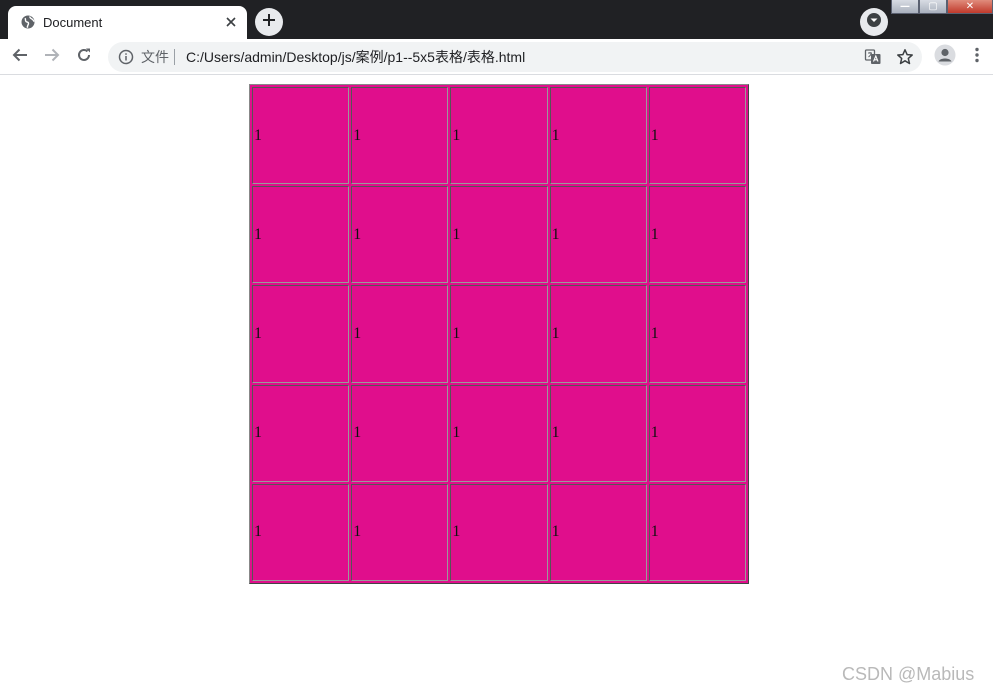 Image resolution: width=993 pixels, height=692 pixels. I want to click on minimize-button: —, so click(905, 7).